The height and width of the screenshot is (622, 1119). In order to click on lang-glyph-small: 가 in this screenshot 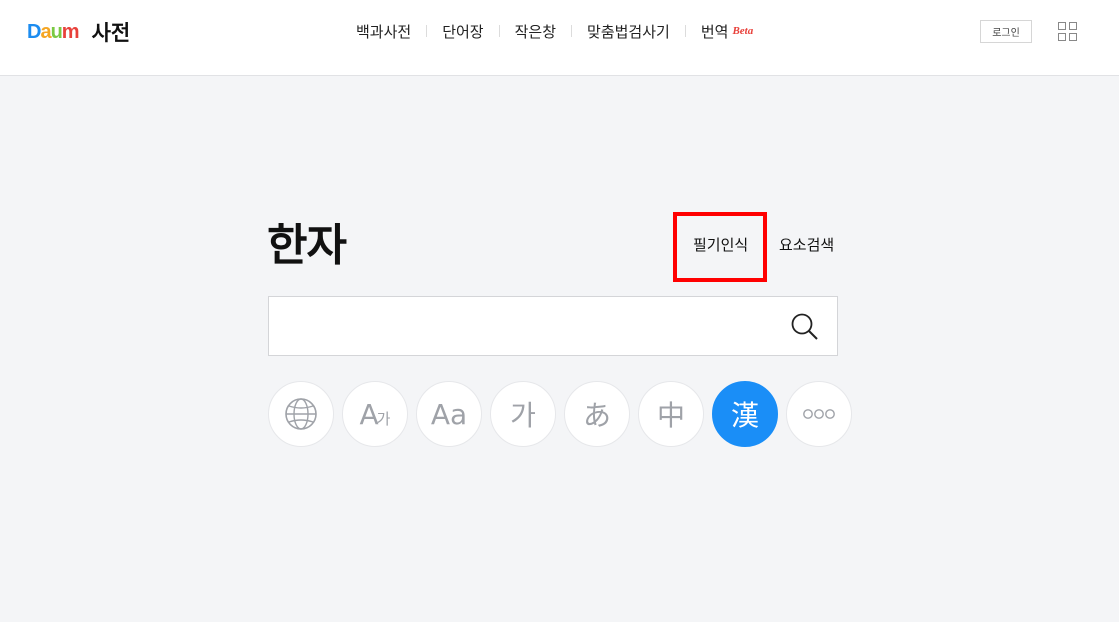, I will do `click(383, 418)`.